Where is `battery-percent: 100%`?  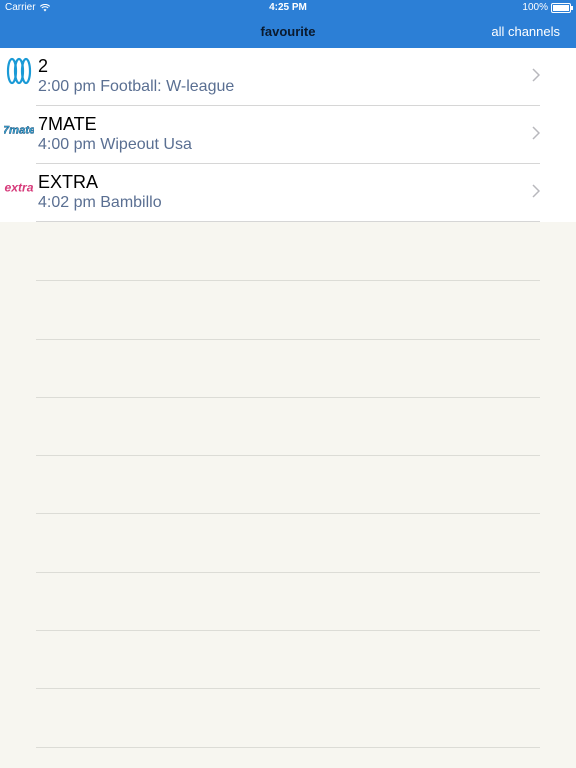 battery-percent: 100% is located at coordinates (535, 7).